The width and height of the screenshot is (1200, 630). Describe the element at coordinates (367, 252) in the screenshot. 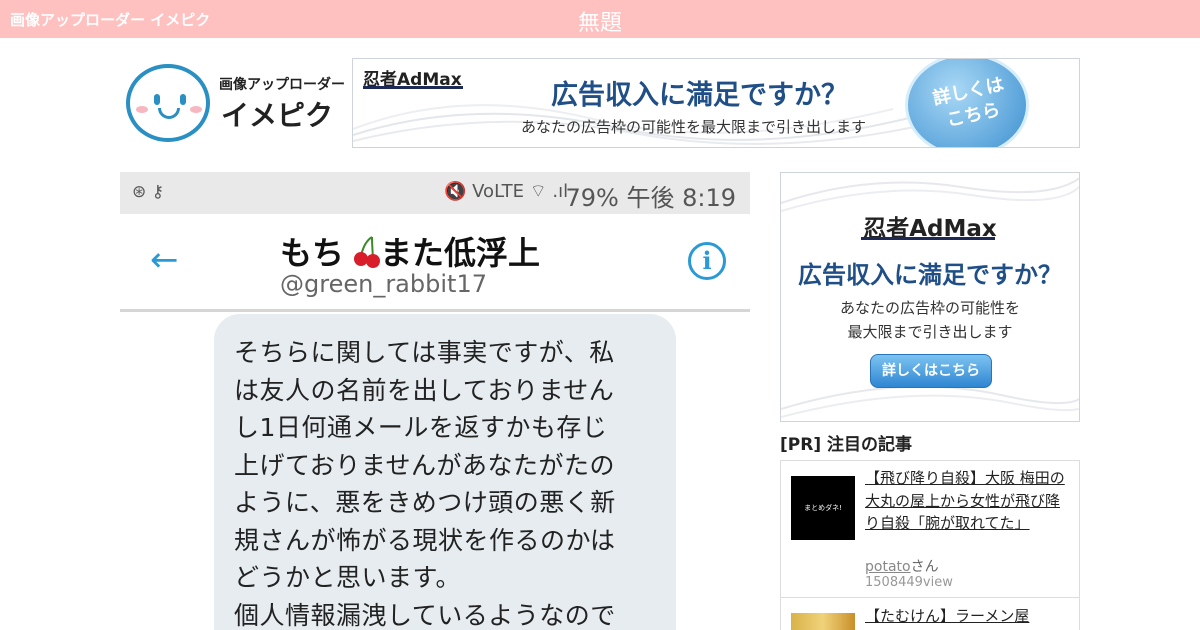

I see `cherry-icon` at that location.